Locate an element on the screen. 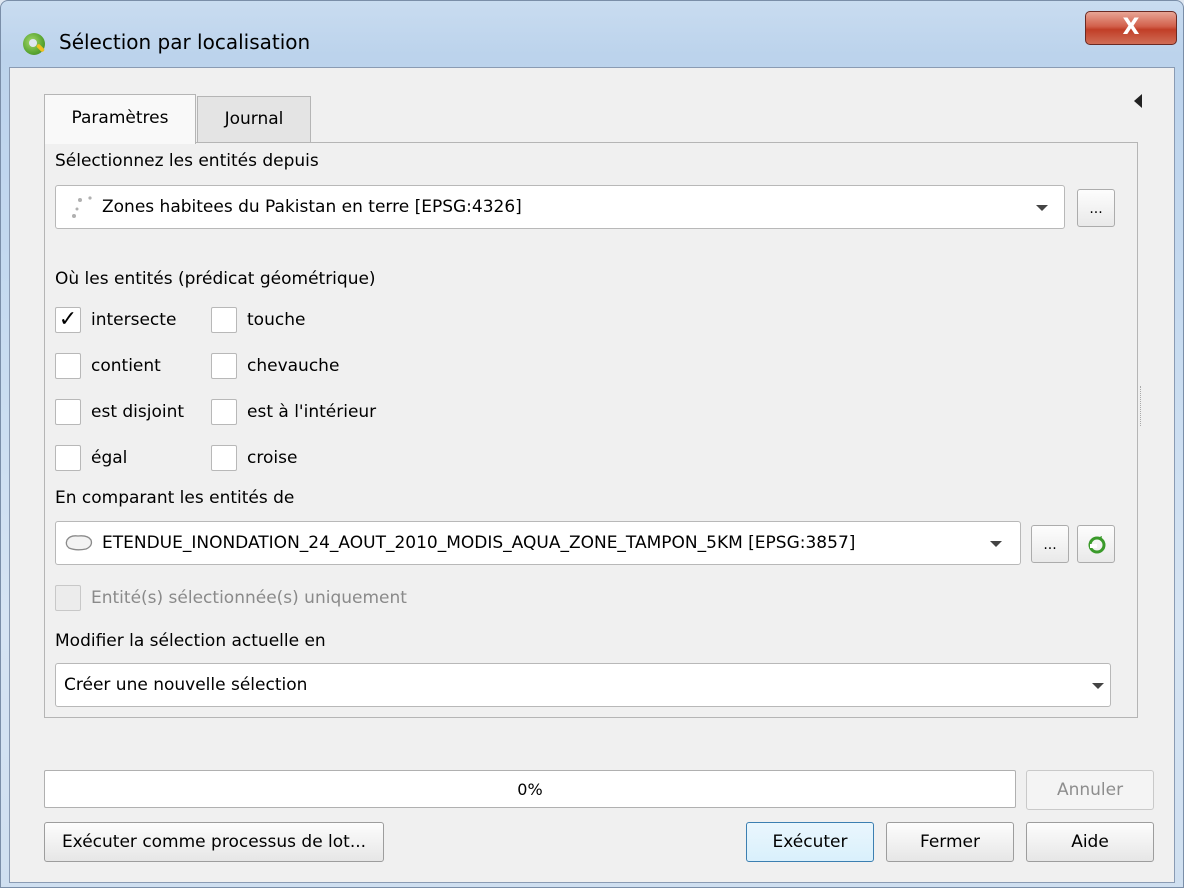 The width and height of the screenshot is (1184, 888). checkbox-touche is located at coordinates (224, 320).